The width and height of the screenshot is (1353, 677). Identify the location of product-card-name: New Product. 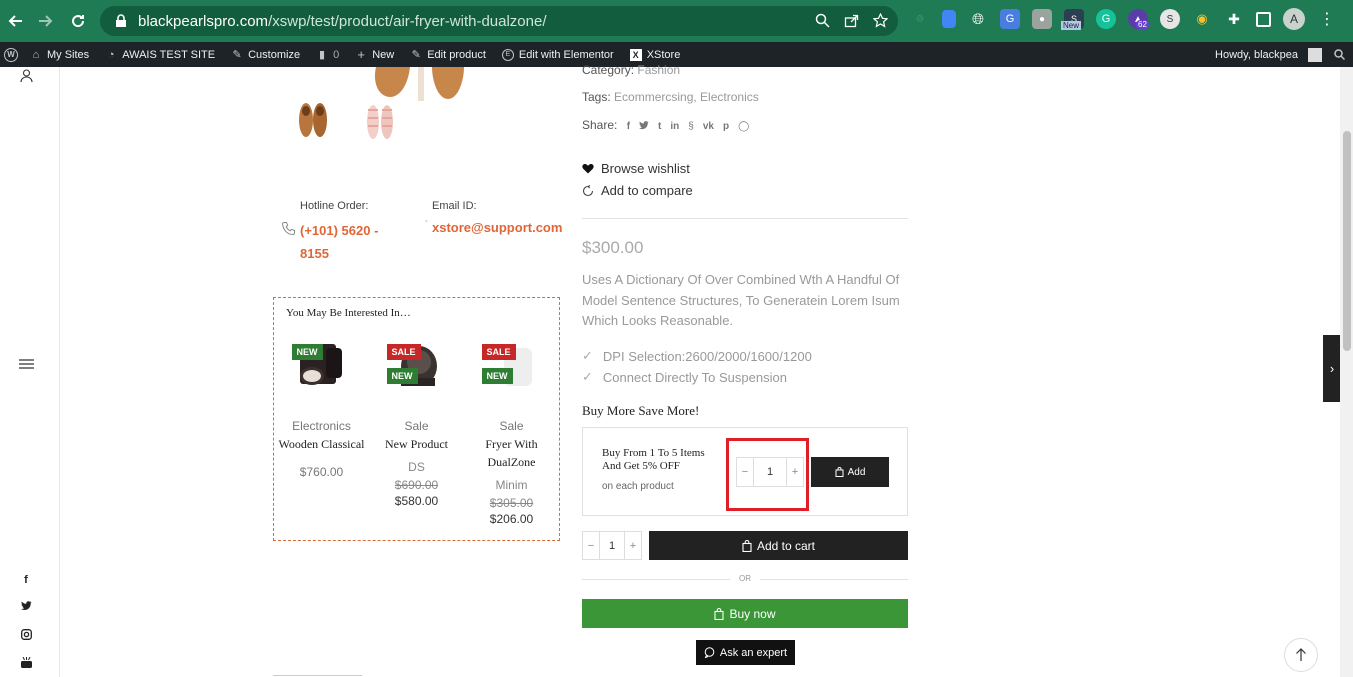
(416, 444).